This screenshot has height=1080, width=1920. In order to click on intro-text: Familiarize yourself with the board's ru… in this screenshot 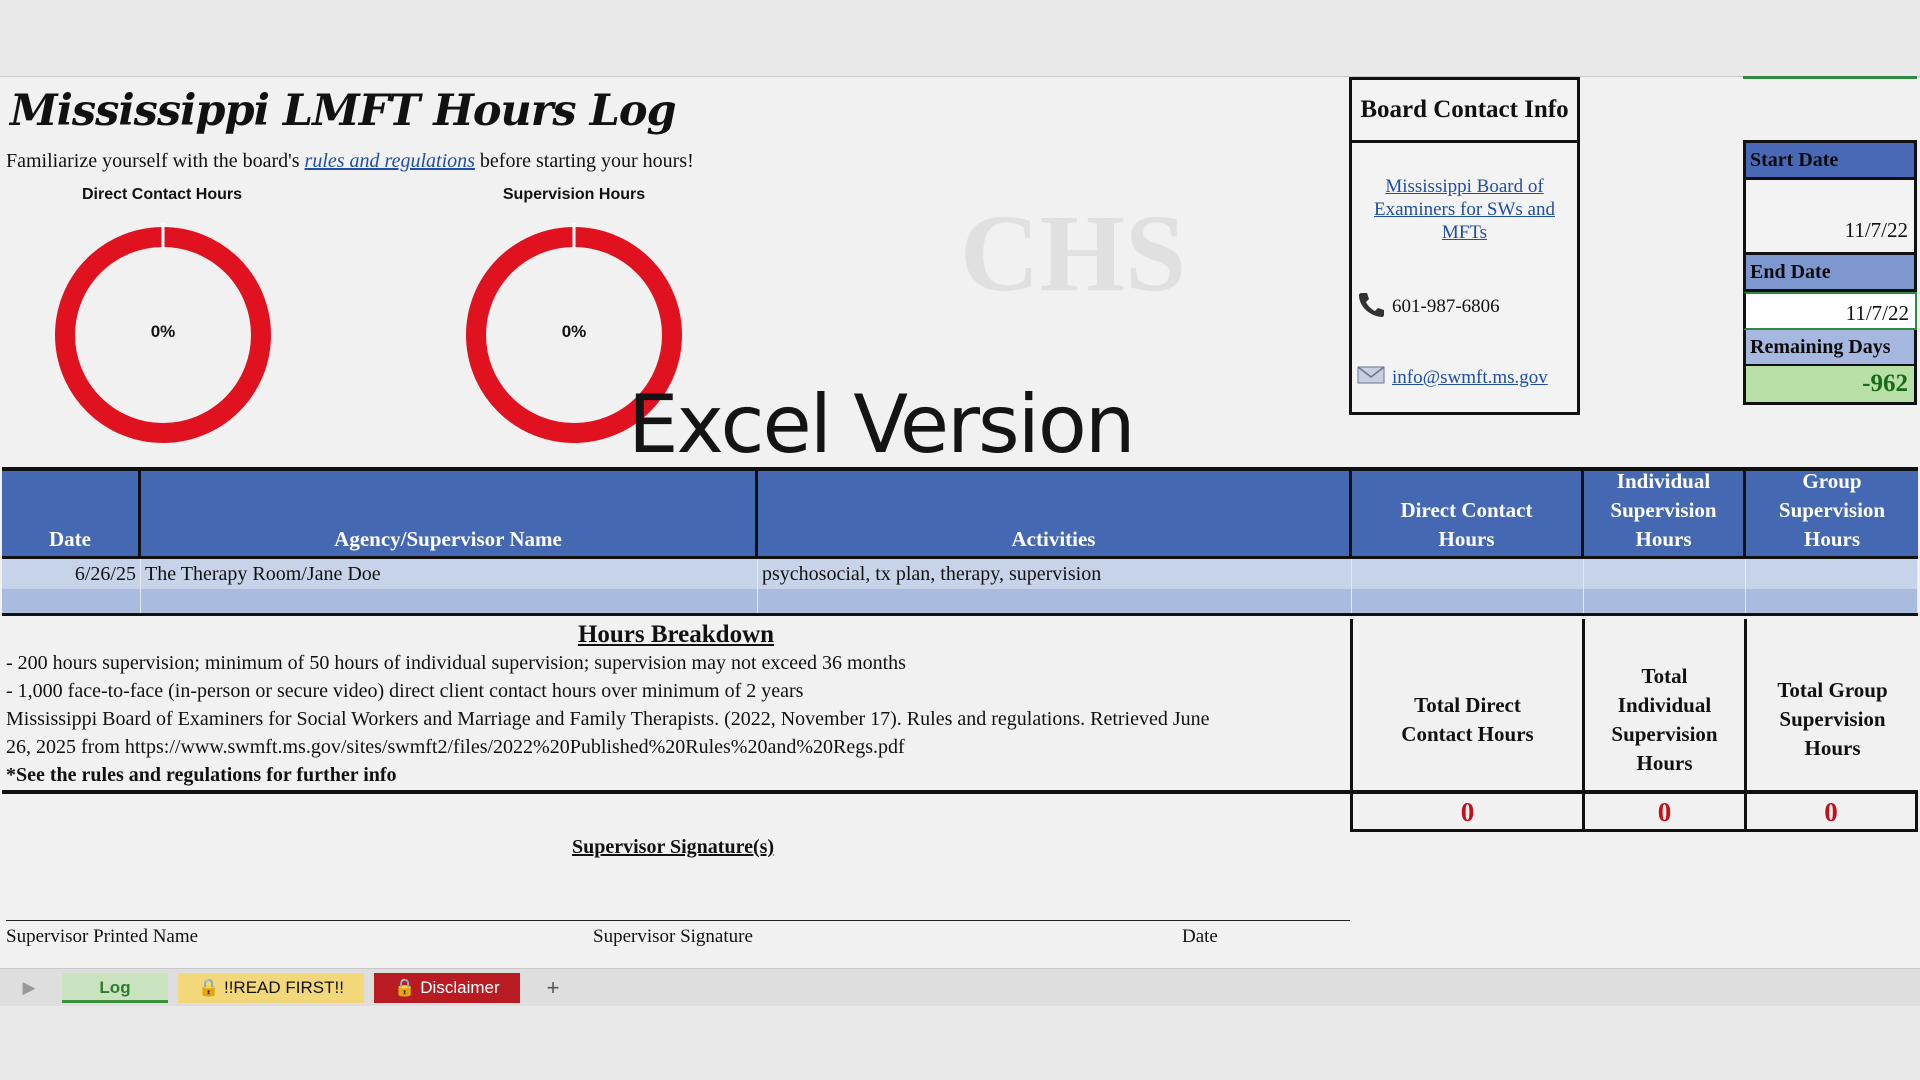, I will do `click(350, 161)`.